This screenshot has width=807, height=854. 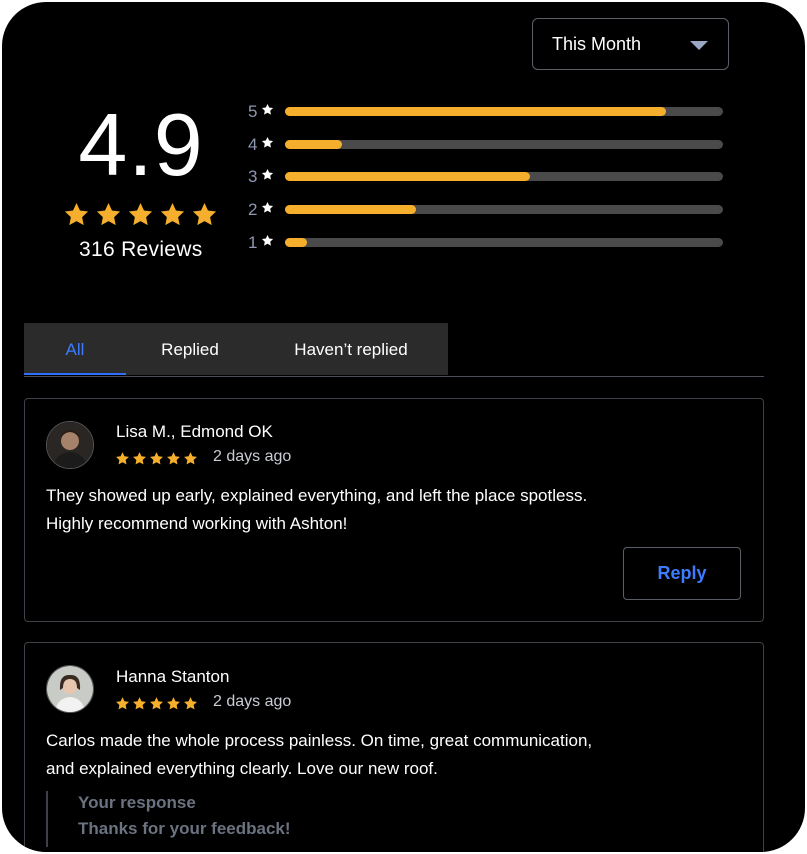 I want to click on period-dropdown: This Month, so click(x=630, y=44).